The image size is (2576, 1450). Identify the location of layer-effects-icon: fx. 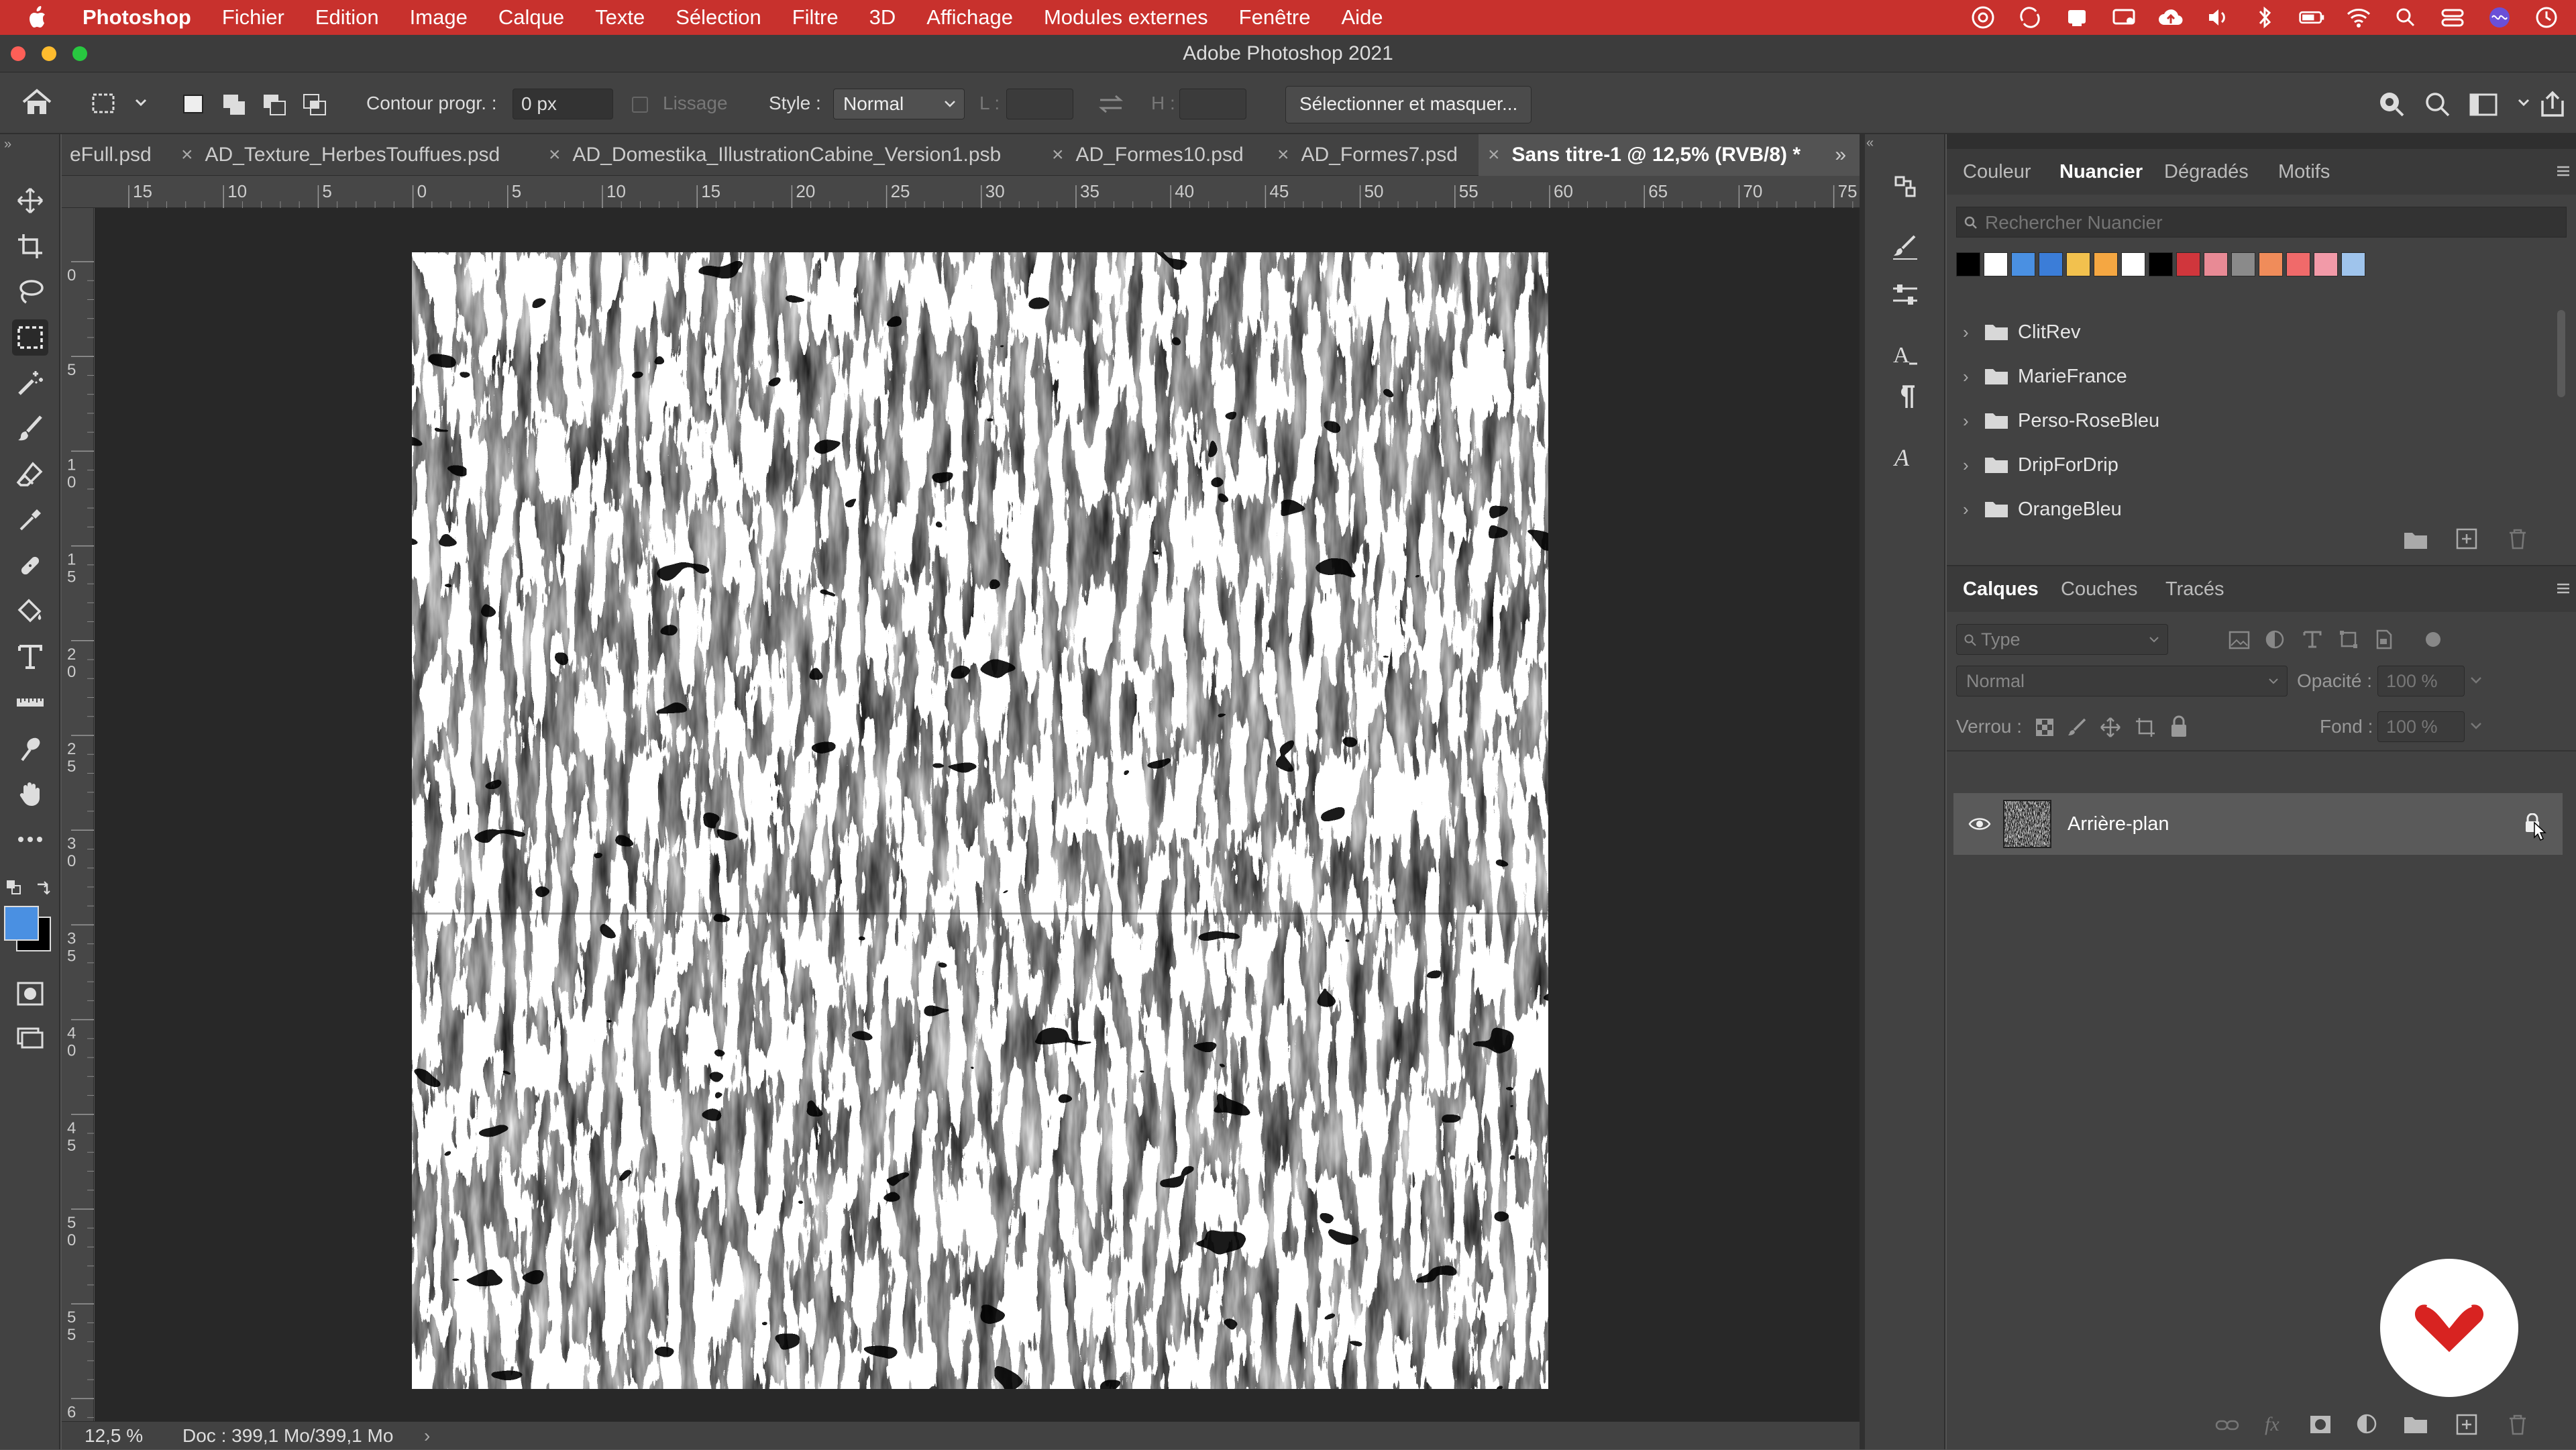
(2272, 1424).